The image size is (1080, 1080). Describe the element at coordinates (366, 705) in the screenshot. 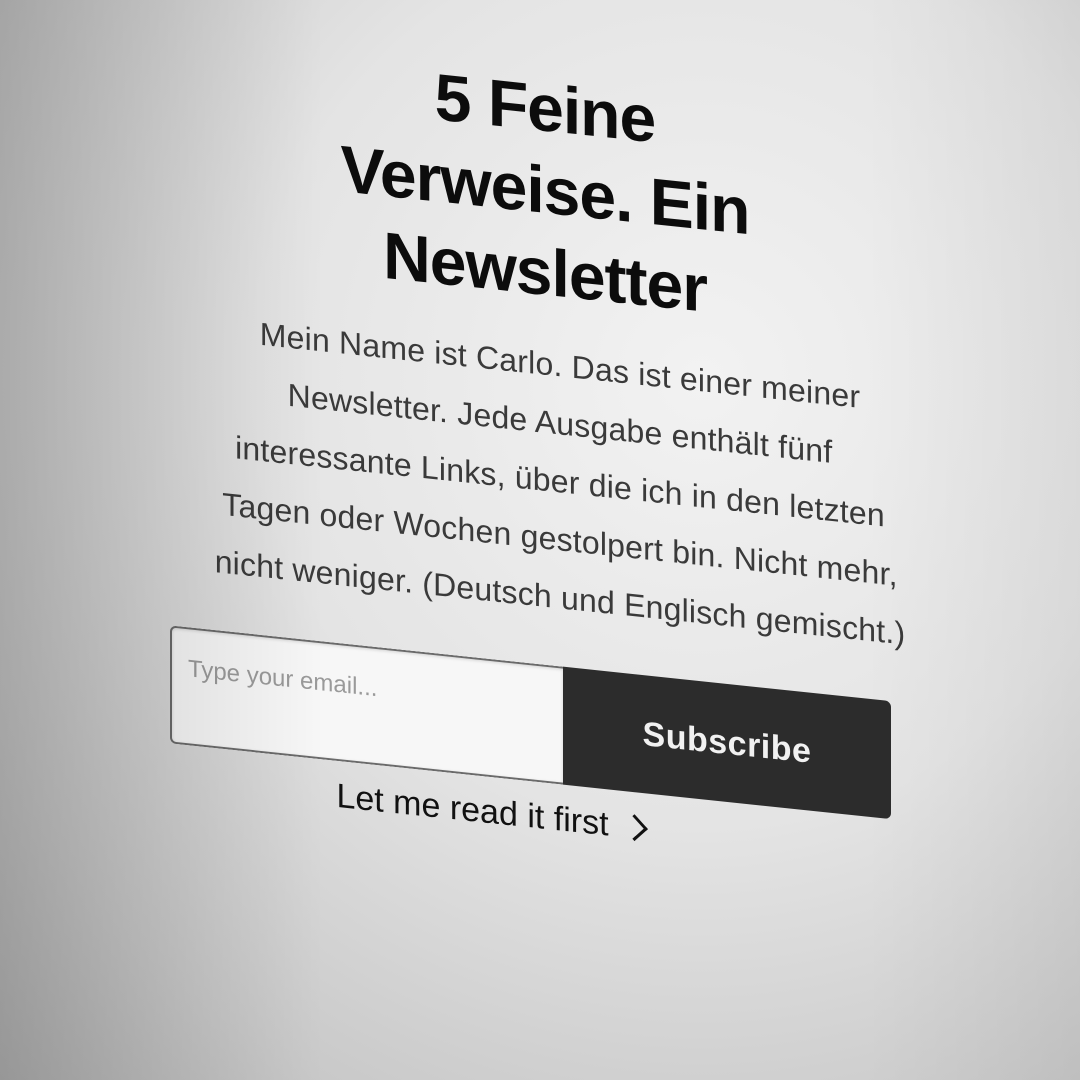

I see `email-input` at that location.